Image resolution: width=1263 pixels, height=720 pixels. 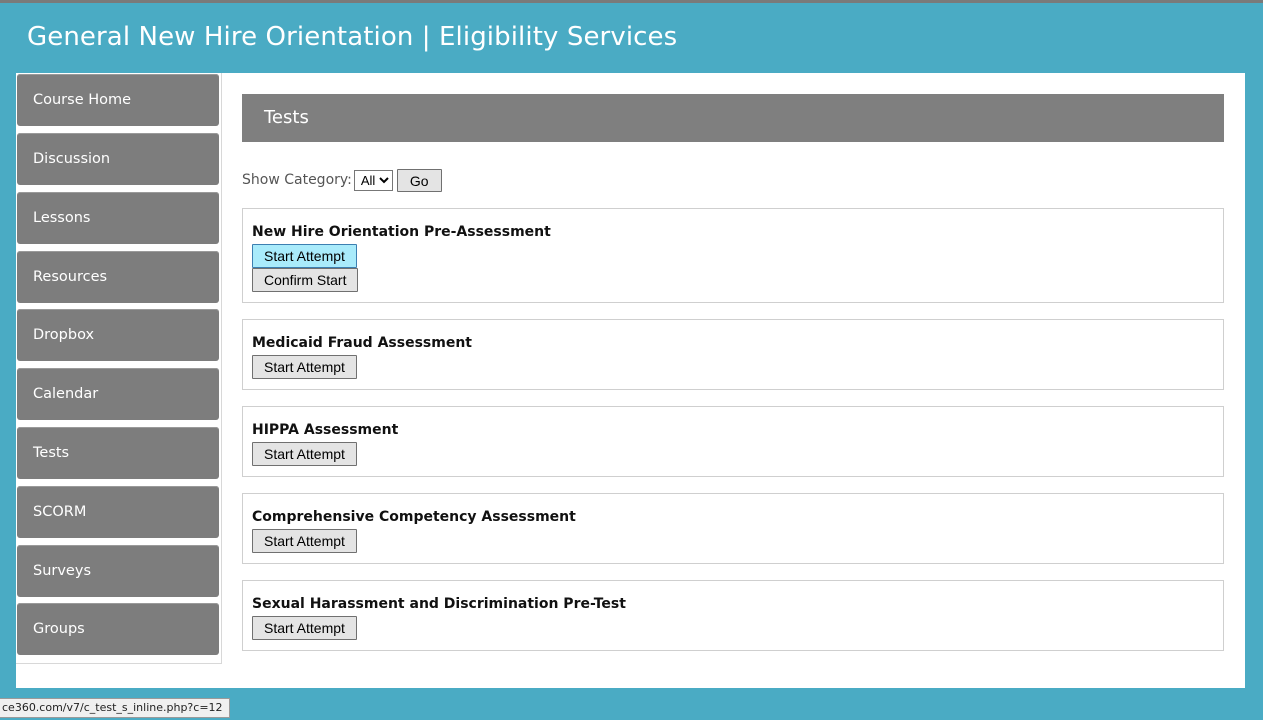 What do you see at coordinates (118, 512) in the screenshot?
I see `sidebar-item-scorm: SCORM` at bounding box center [118, 512].